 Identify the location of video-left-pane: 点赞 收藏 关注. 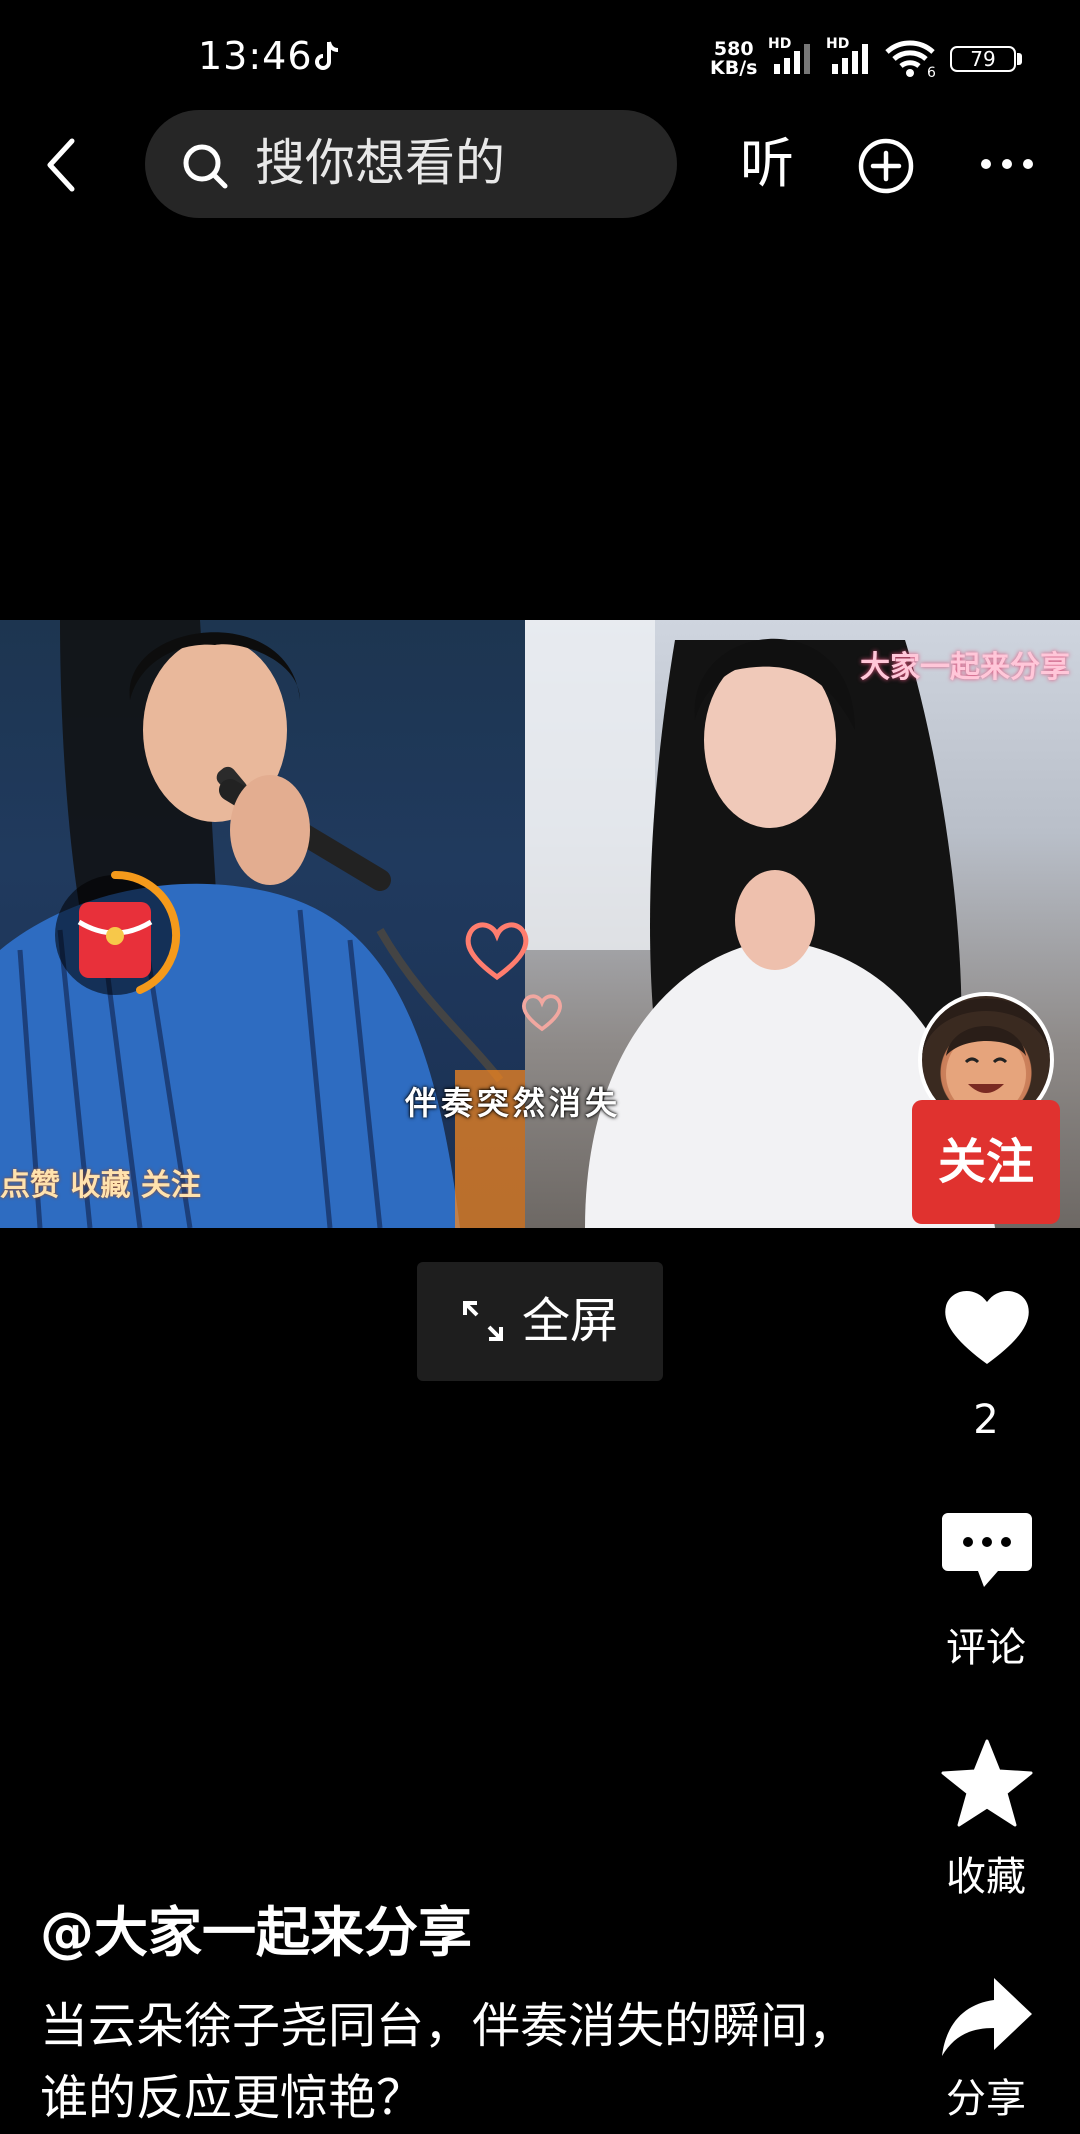
(262, 924).